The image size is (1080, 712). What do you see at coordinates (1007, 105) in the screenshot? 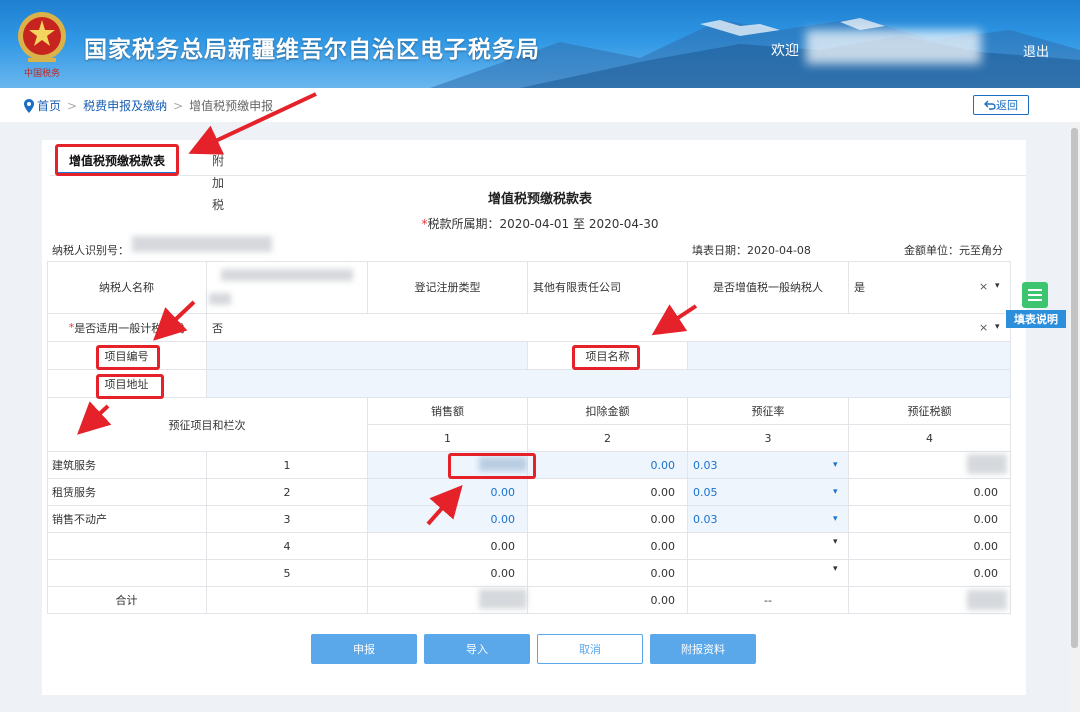
I see `back-label: 返回` at bounding box center [1007, 105].